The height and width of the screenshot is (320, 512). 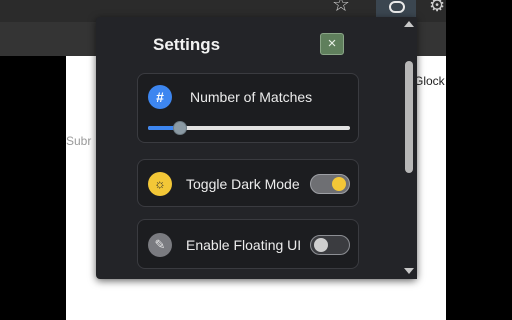 What do you see at coordinates (160, 97) in the screenshot?
I see `hash-icon: #` at bounding box center [160, 97].